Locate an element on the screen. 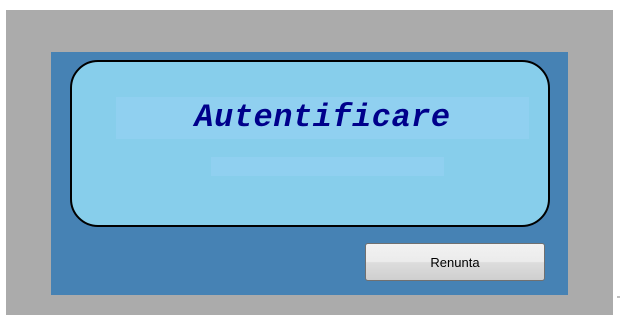  edge-mark is located at coordinates (618, 297).